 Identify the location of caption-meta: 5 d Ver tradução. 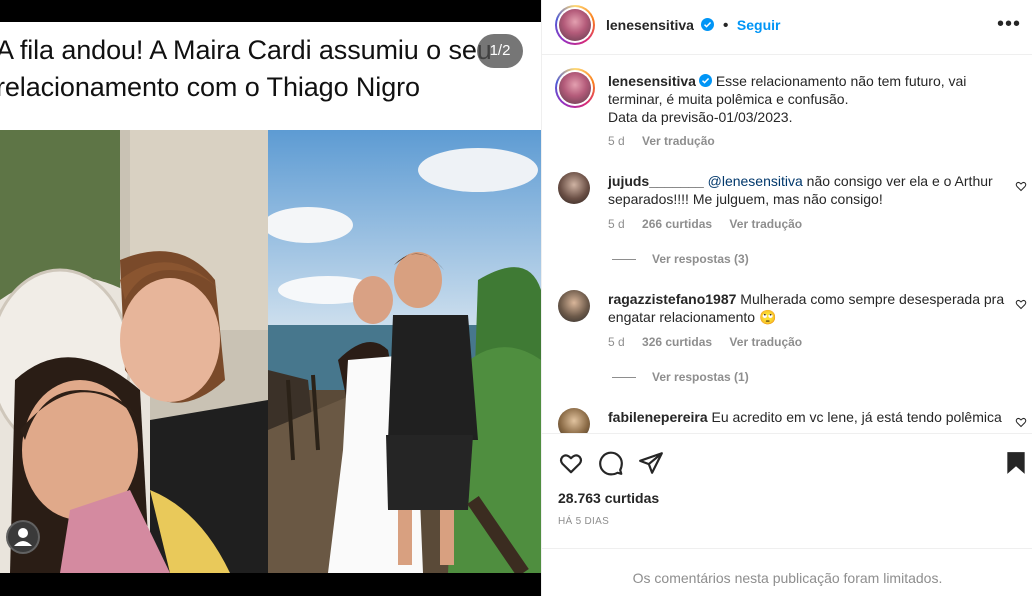
(668, 141).